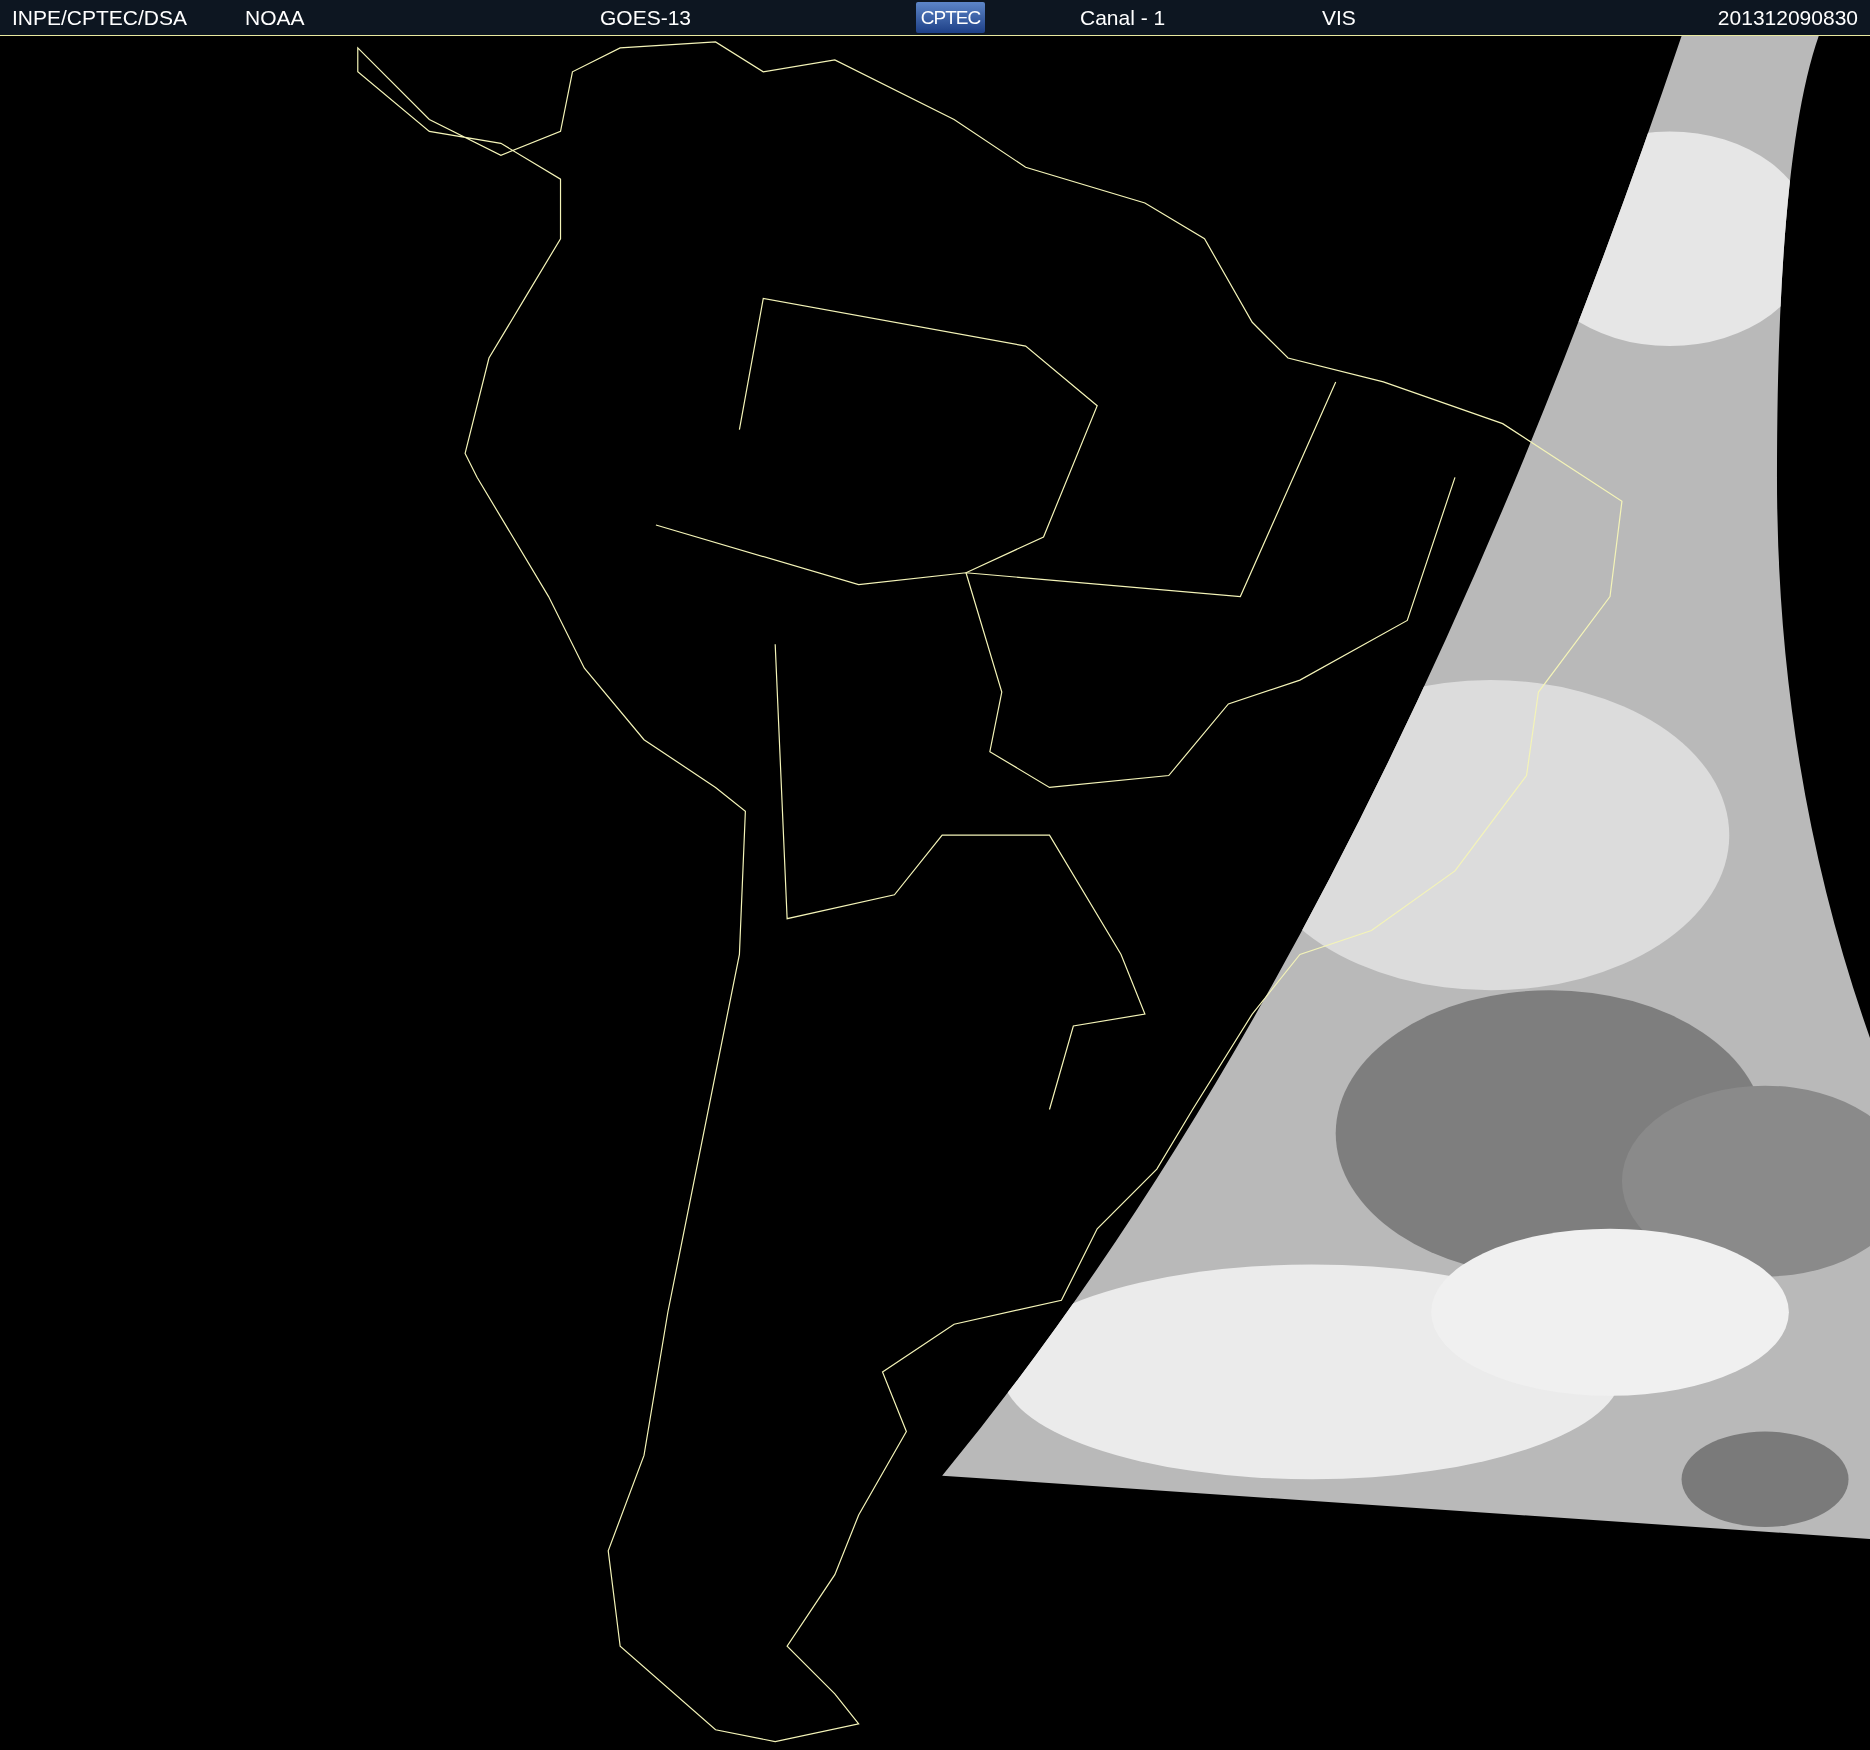 This screenshot has width=1870, height=1750. Describe the element at coordinates (1787, 17) in the screenshot. I see `header-label: 201312090830` at that location.